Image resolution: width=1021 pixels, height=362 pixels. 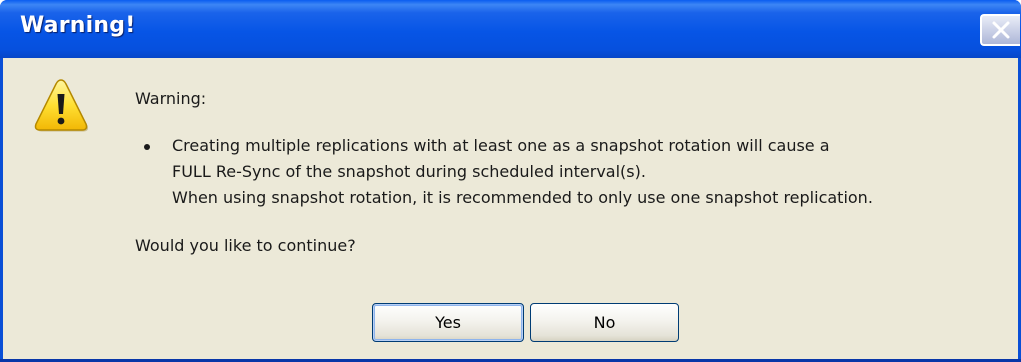 I want to click on no-button: No, so click(x=604, y=322).